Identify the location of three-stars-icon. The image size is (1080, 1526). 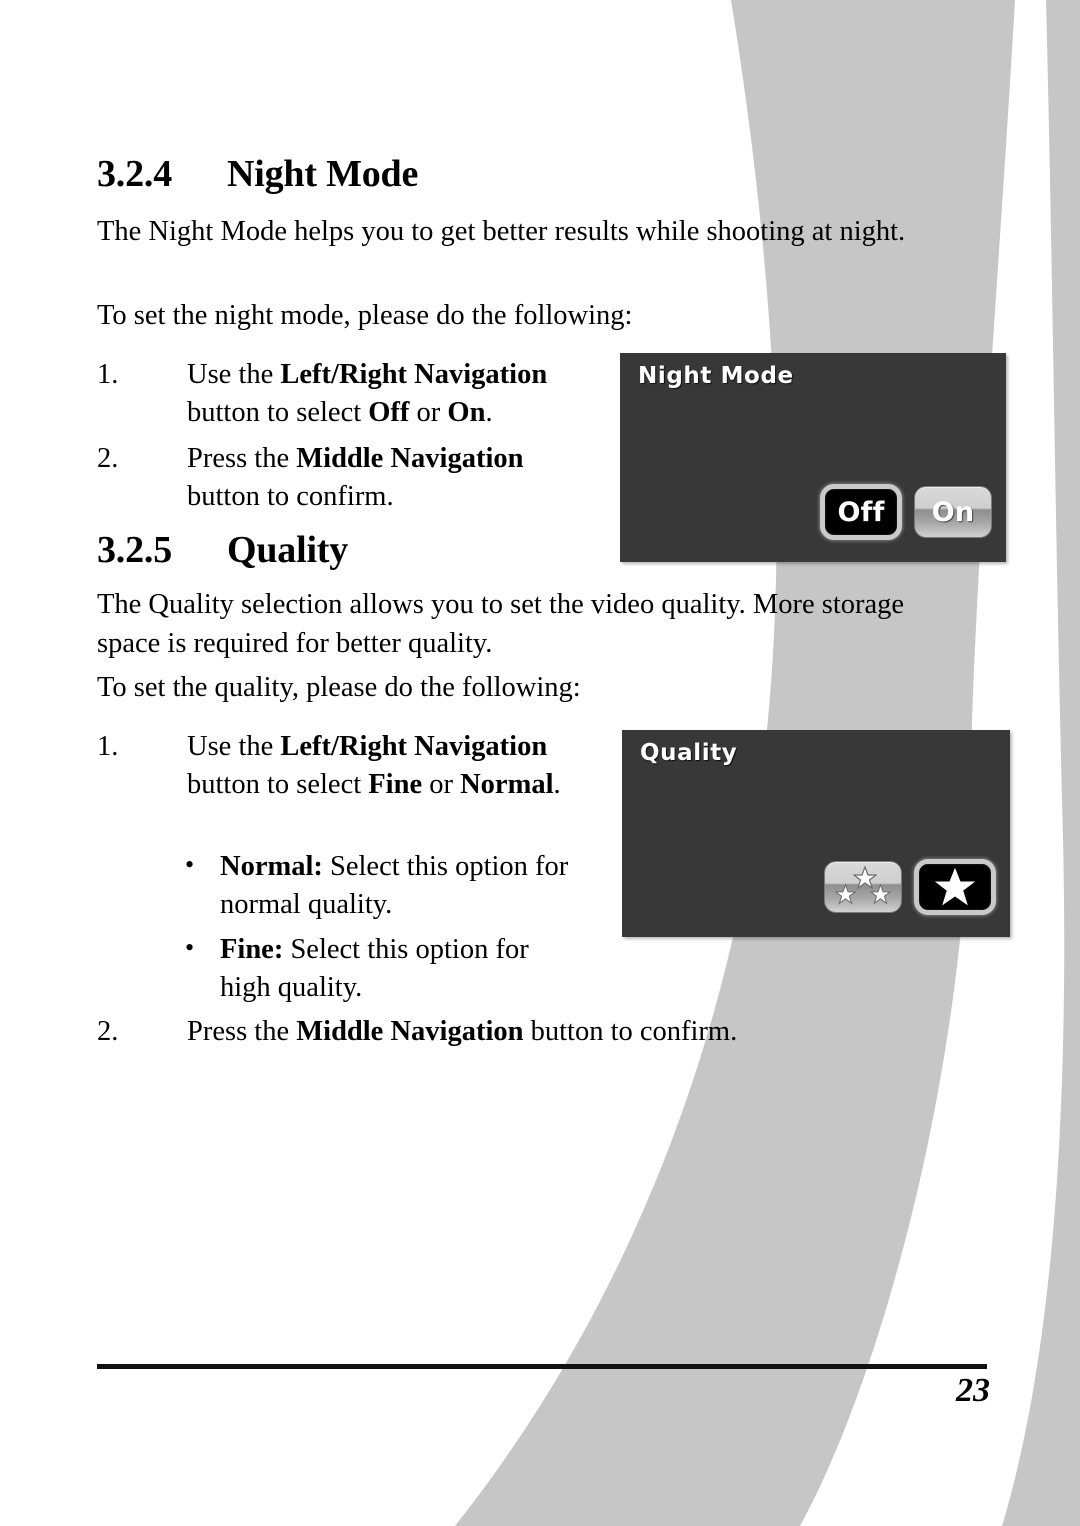
(863, 887).